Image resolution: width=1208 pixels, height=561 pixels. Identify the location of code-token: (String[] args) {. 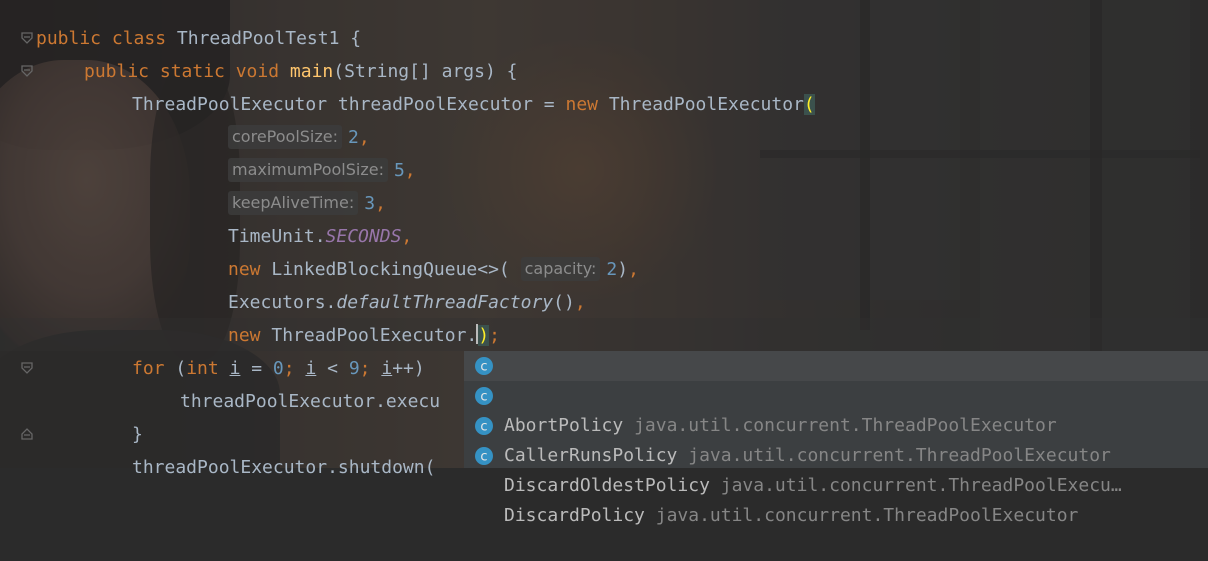
(425, 71).